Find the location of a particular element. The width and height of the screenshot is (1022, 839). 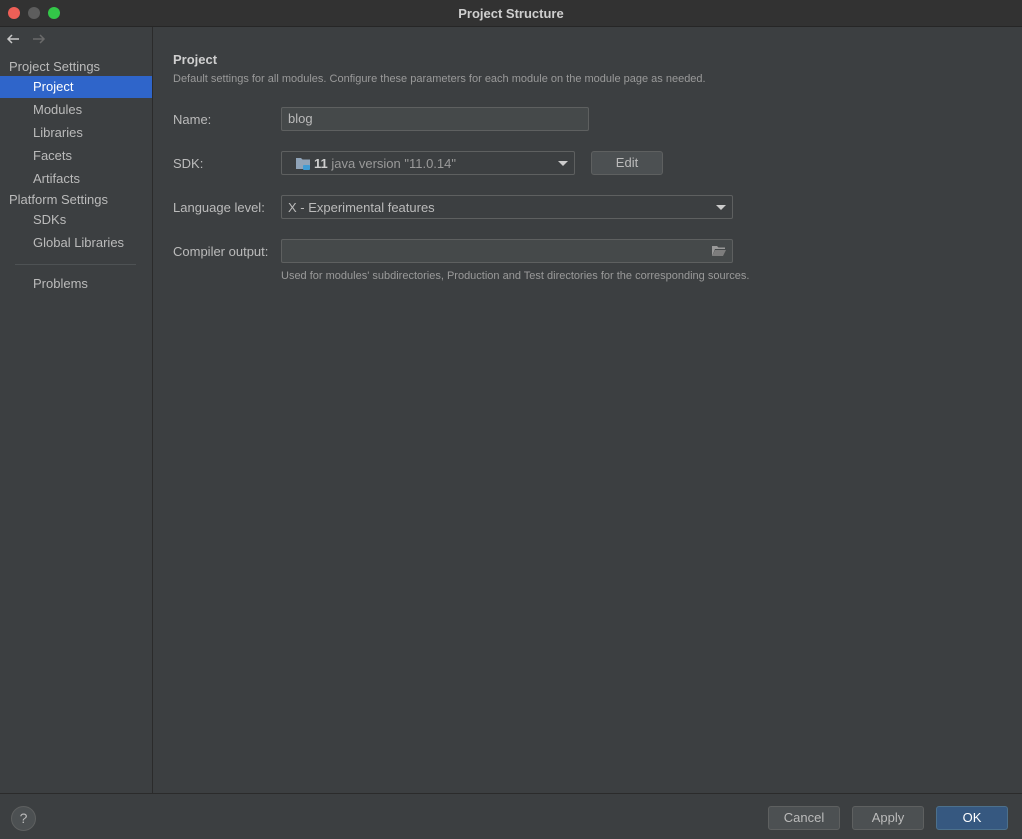

name-field: blog is located at coordinates (435, 119).